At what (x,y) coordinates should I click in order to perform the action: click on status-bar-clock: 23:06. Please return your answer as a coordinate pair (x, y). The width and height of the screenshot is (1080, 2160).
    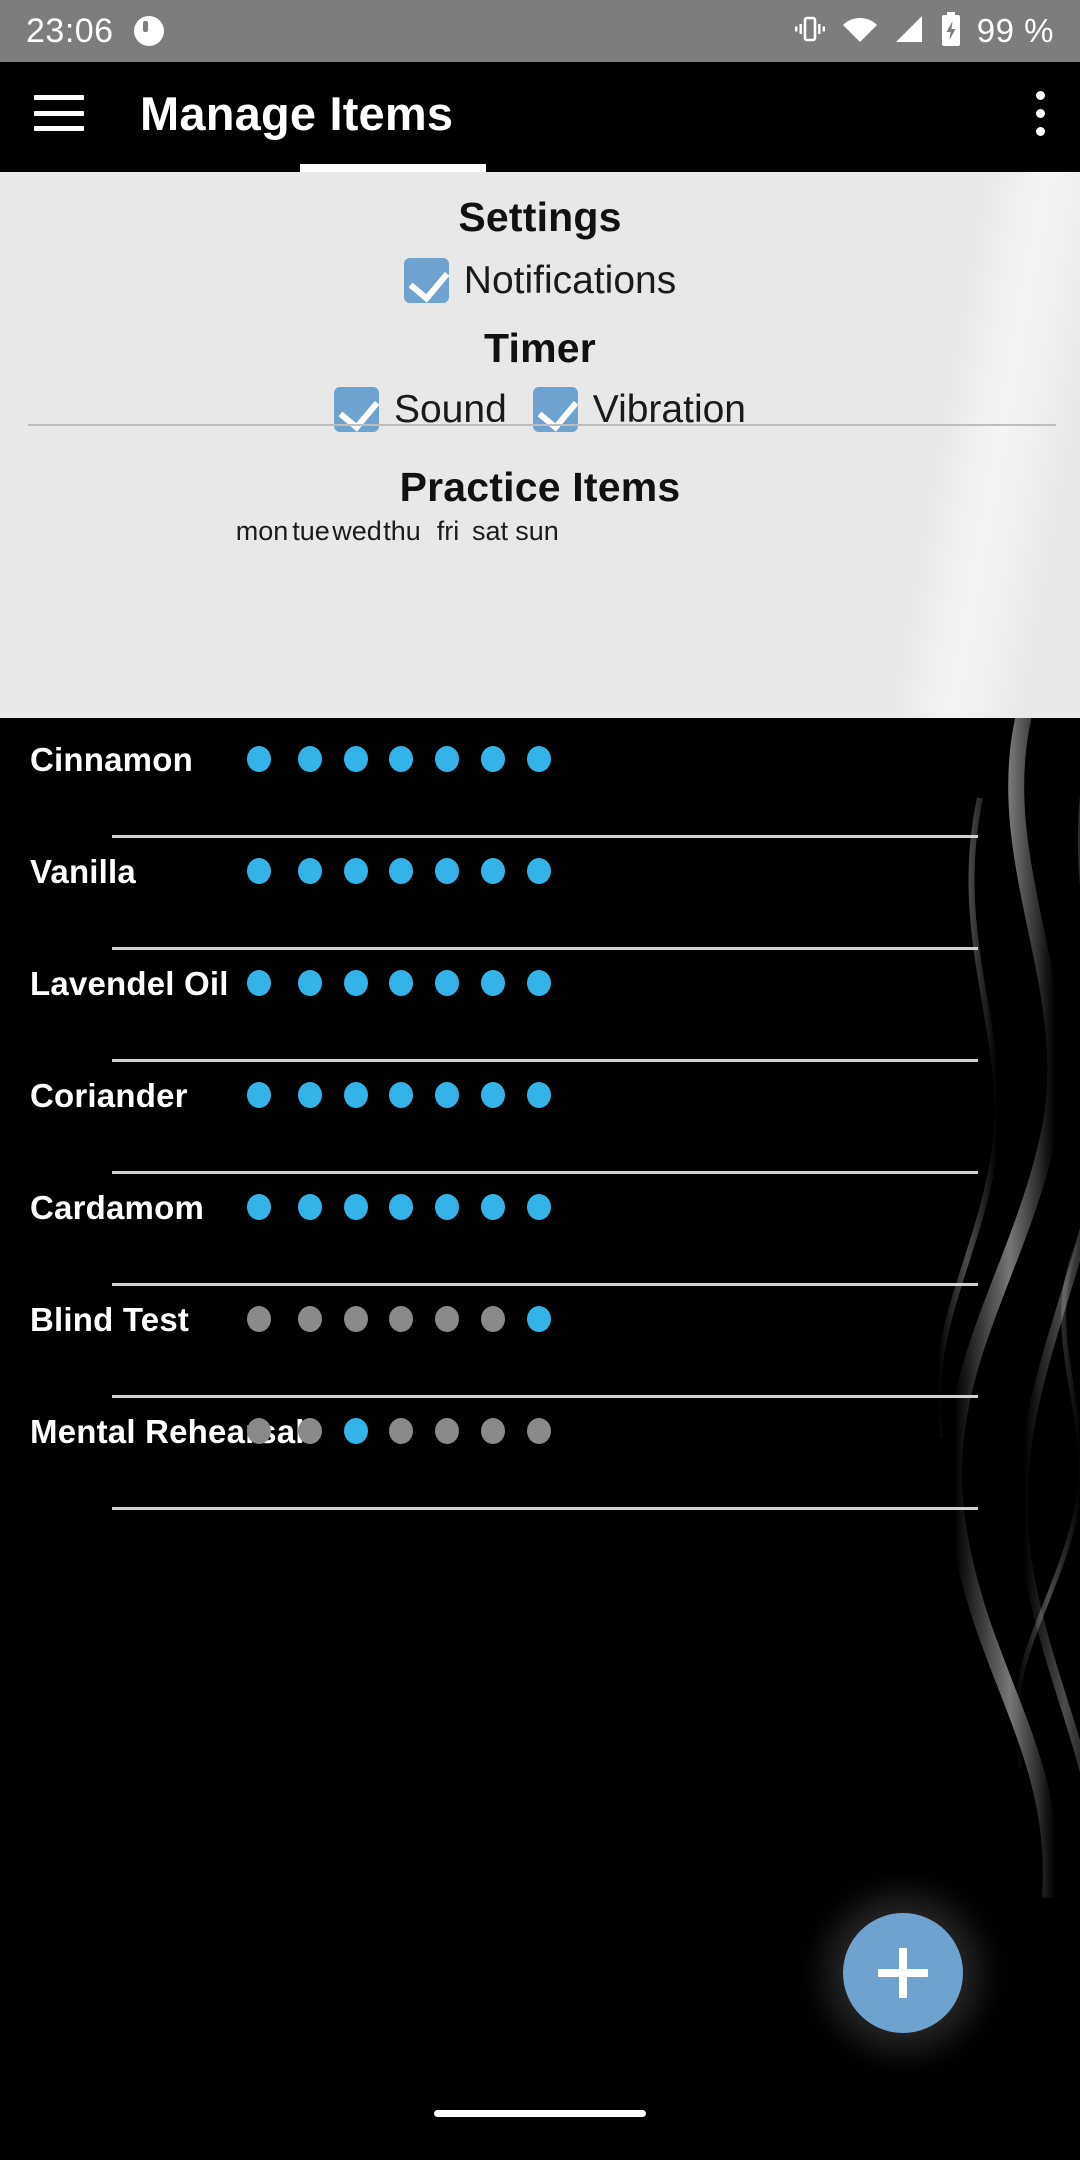
    Looking at the image, I should click on (70, 30).